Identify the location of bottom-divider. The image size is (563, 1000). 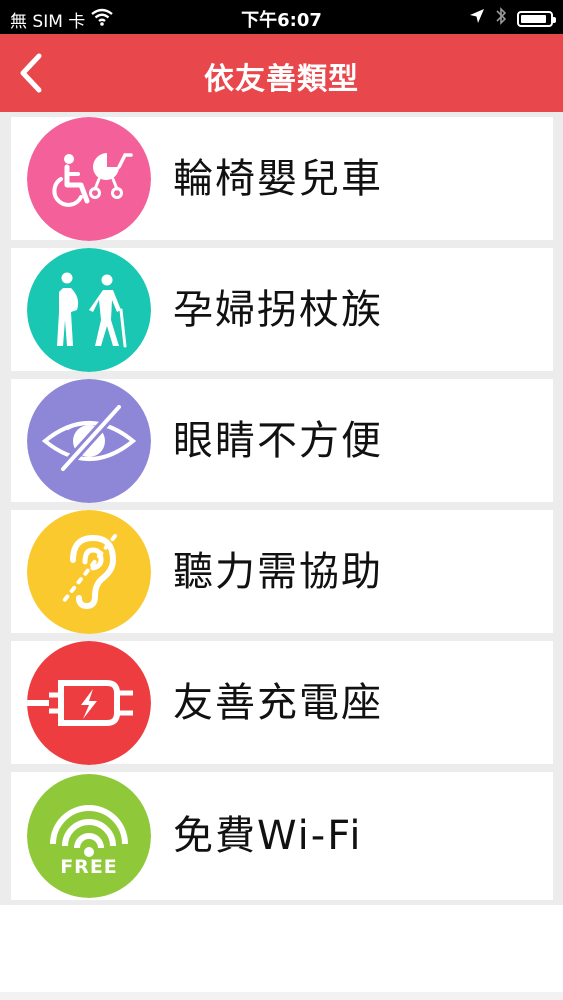
(281, 996).